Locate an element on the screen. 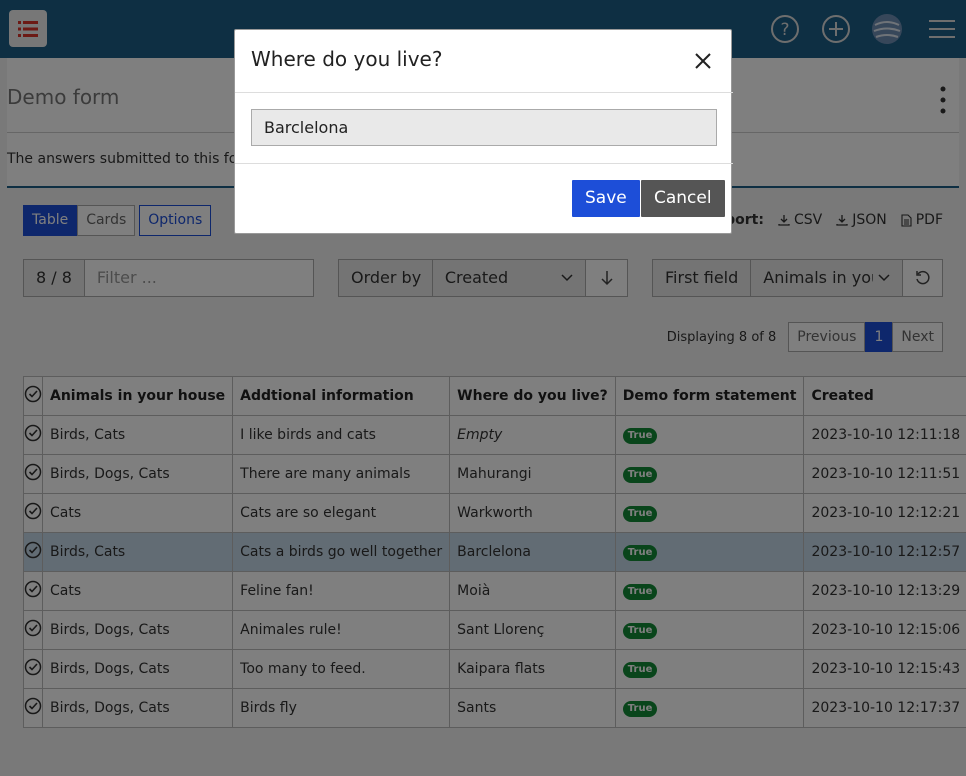 The image size is (966, 776). close-icon is located at coordinates (703, 61).